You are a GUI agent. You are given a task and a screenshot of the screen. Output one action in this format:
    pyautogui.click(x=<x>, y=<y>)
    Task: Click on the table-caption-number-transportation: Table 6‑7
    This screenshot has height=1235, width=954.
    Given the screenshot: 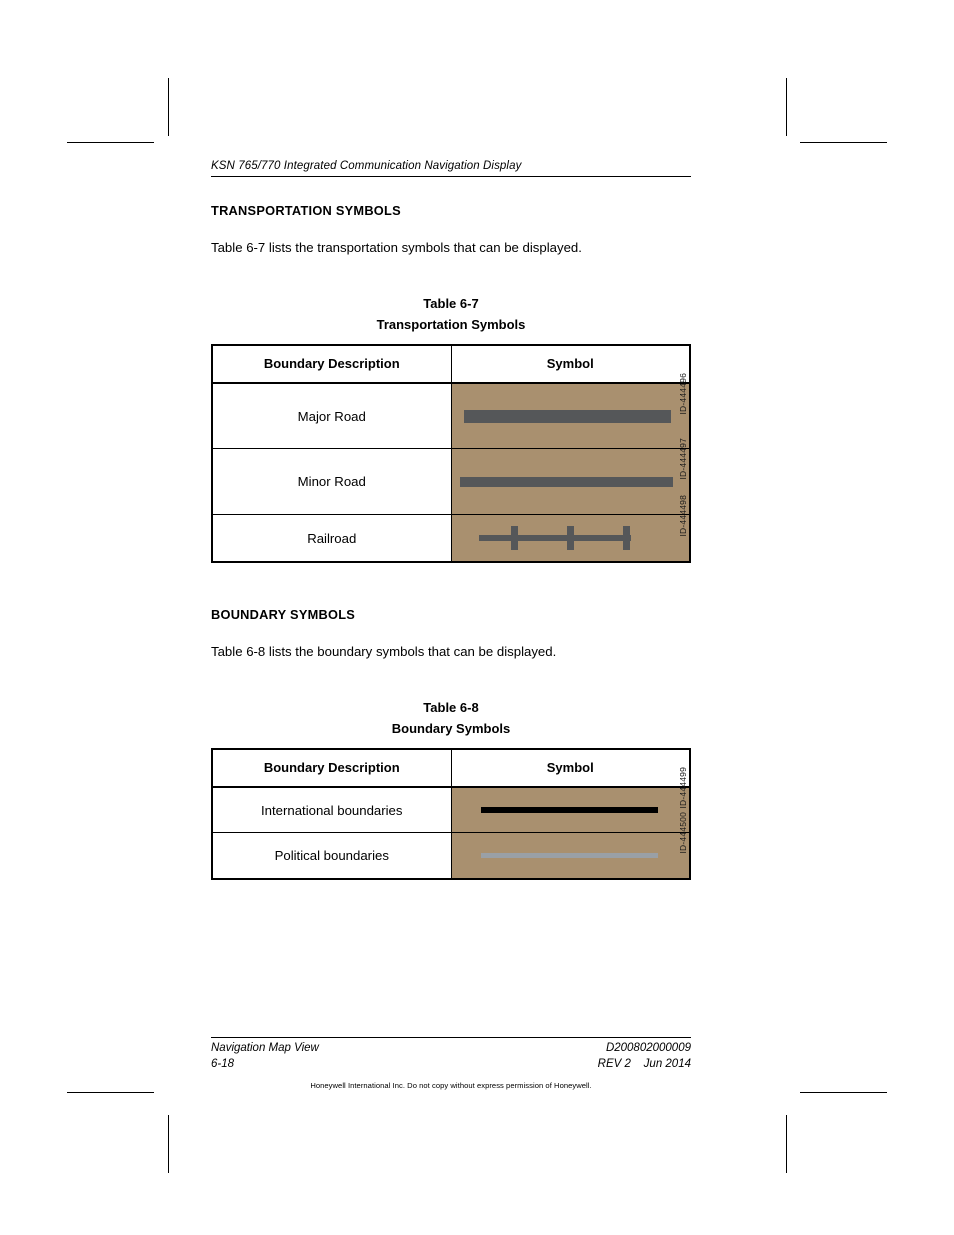 What is the action you would take?
    pyautogui.click(x=451, y=303)
    